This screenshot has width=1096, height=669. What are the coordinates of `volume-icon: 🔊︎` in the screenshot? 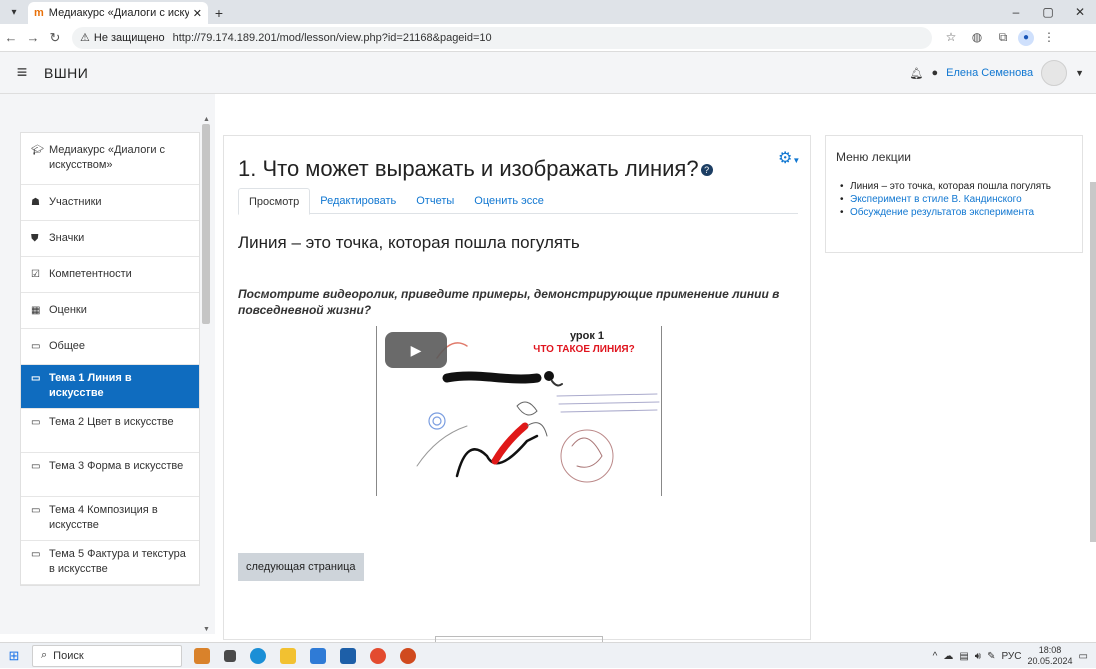 It's located at (978, 656).